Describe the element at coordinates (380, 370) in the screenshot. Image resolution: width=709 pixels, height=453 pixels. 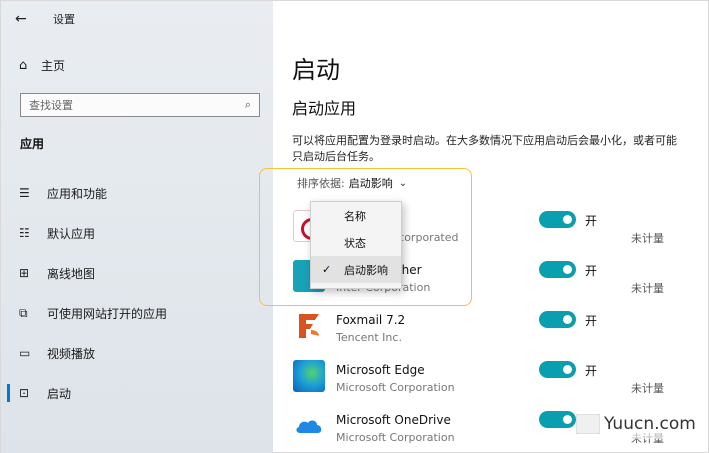
I see `app-name: Microsoft Edge` at that location.